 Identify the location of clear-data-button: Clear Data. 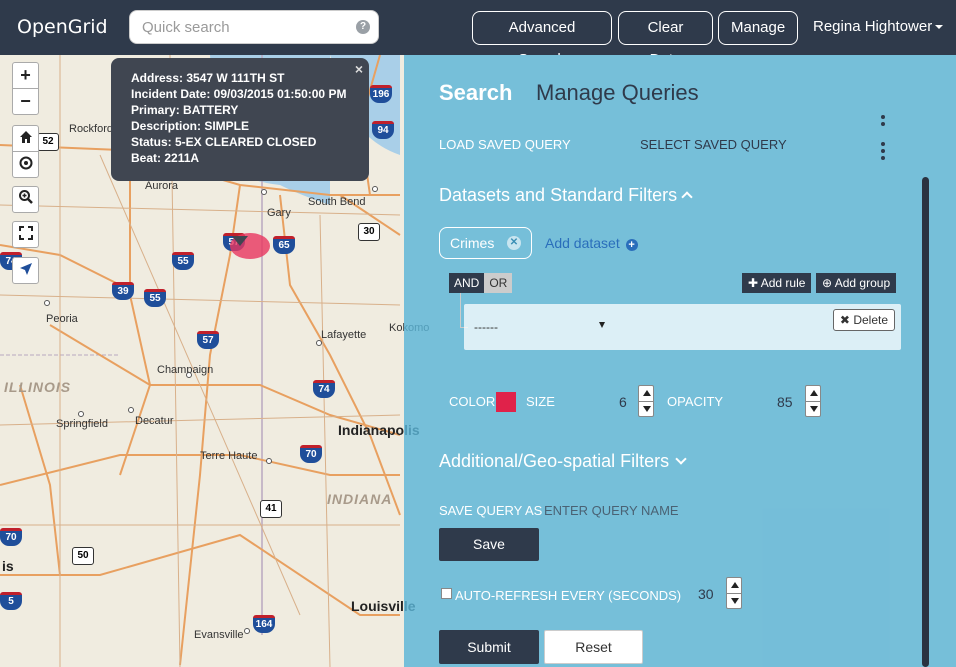
(665, 39).